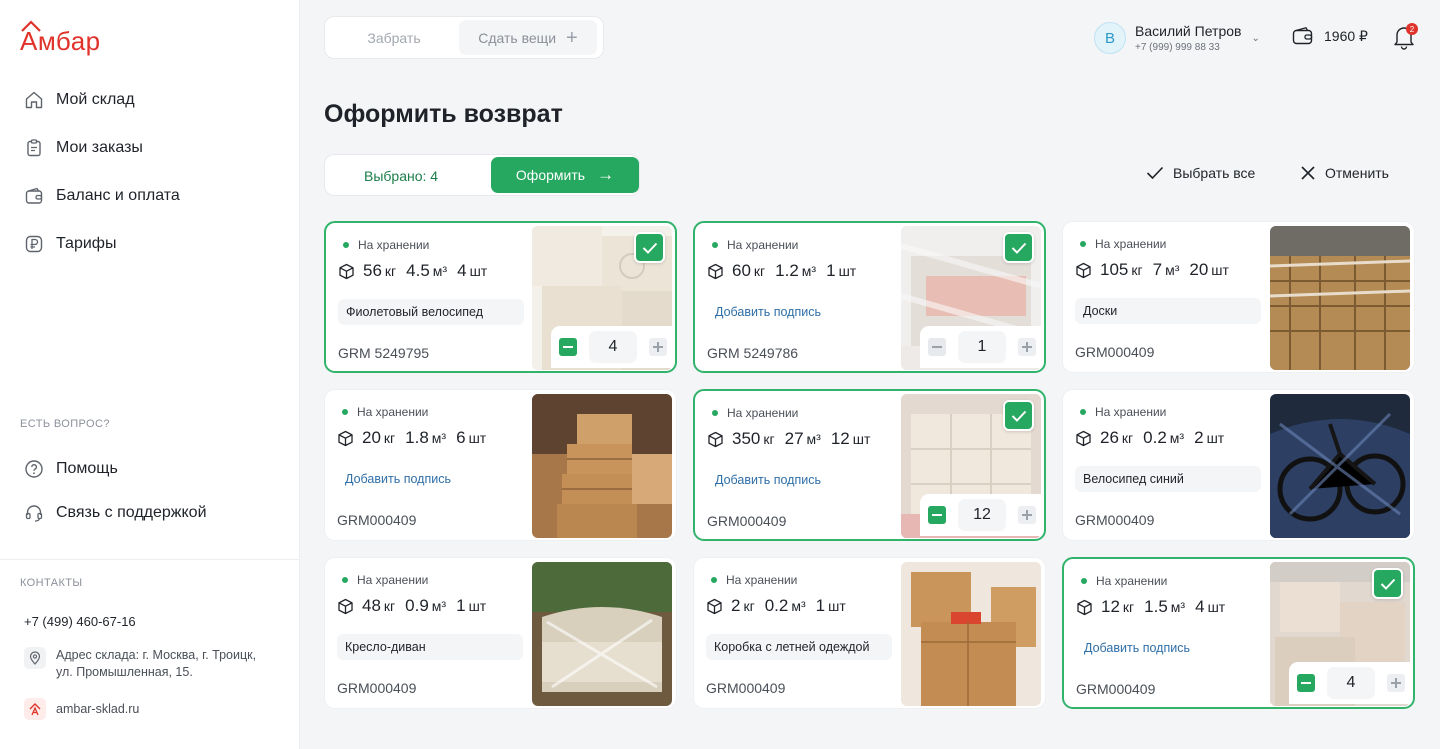 The height and width of the screenshot is (749, 1440). What do you see at coordinates (1308, 173) in the screenshot?
I see `close-icon` at bounding box center [1308, 173].